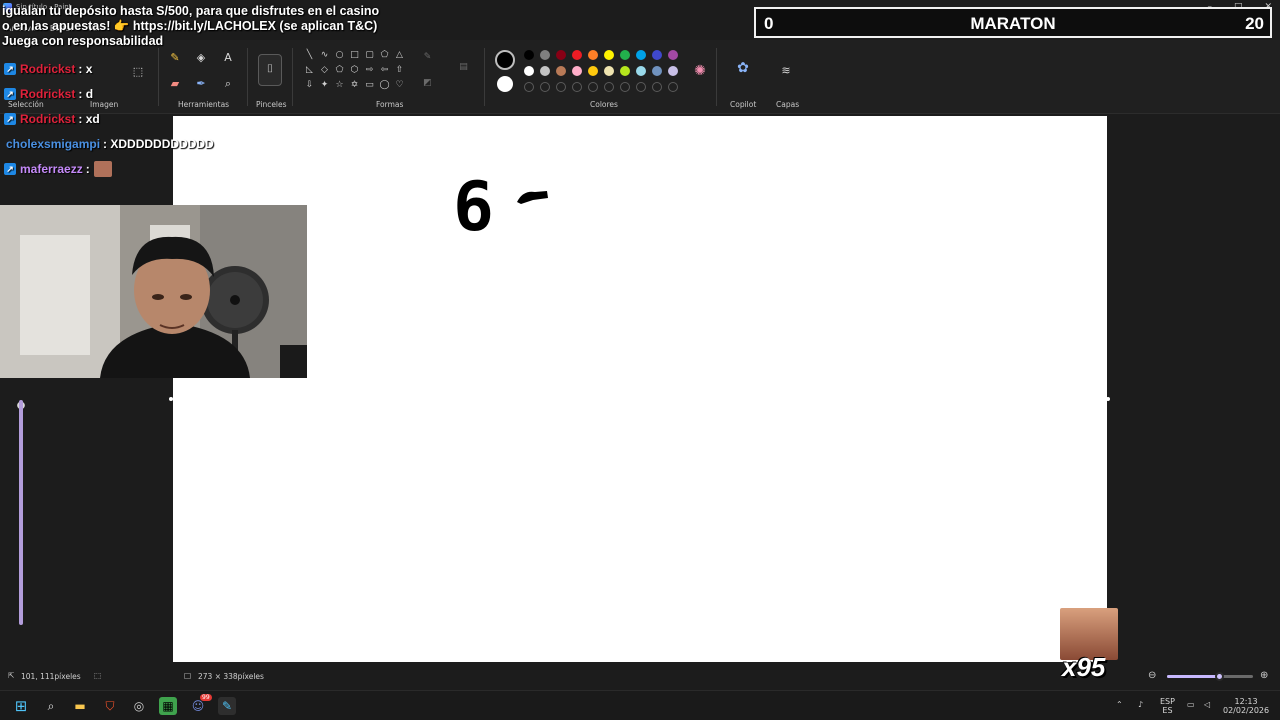  Describe the element at coordinates (1119, 704) in the screenshot. I see `tray-overflow-icon: ⌃` at that location.